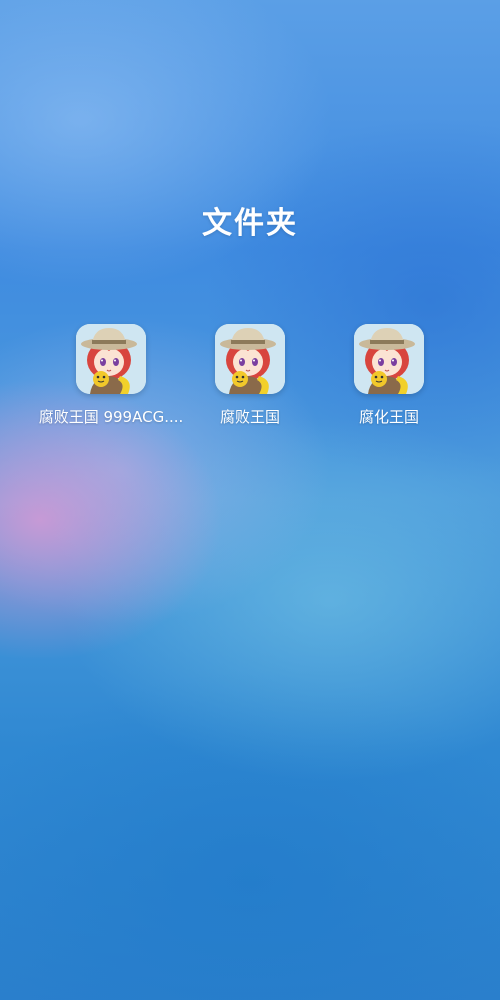  I want to click on folder-title: 文件夹, so click(250, 220).